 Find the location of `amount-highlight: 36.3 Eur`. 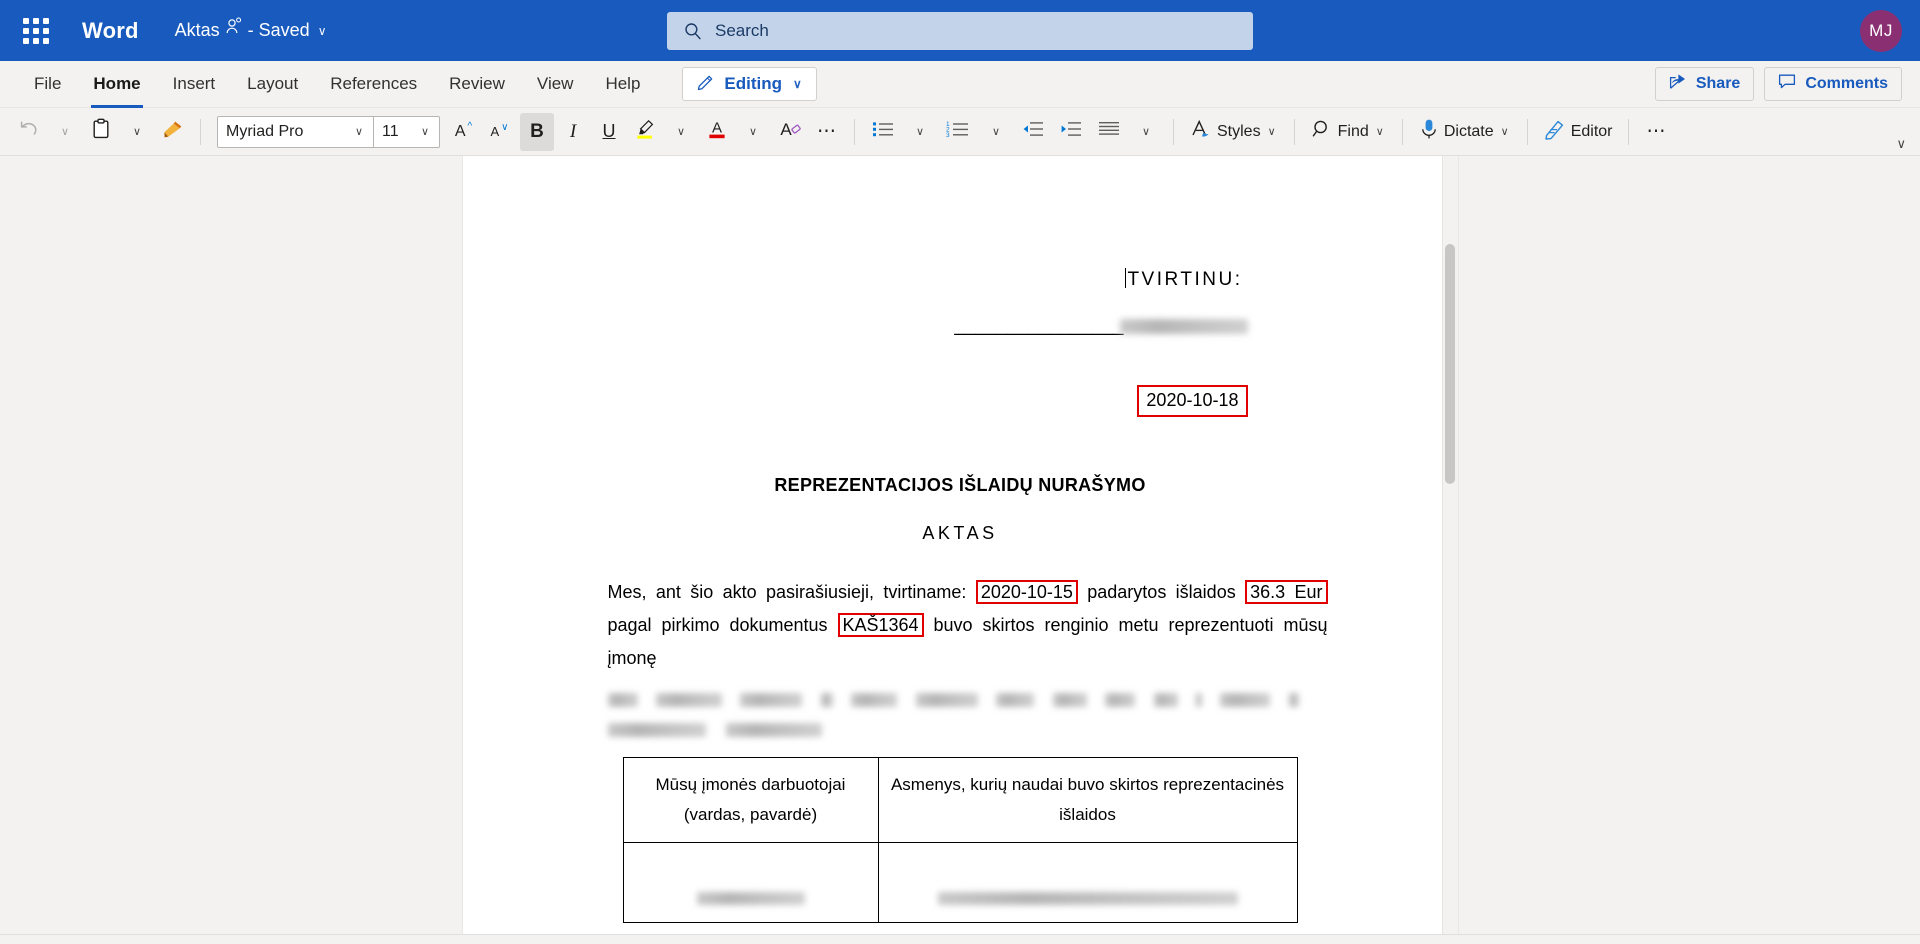

amount-highlight: 36.3 Eur is located at coordinates (1286, 592).